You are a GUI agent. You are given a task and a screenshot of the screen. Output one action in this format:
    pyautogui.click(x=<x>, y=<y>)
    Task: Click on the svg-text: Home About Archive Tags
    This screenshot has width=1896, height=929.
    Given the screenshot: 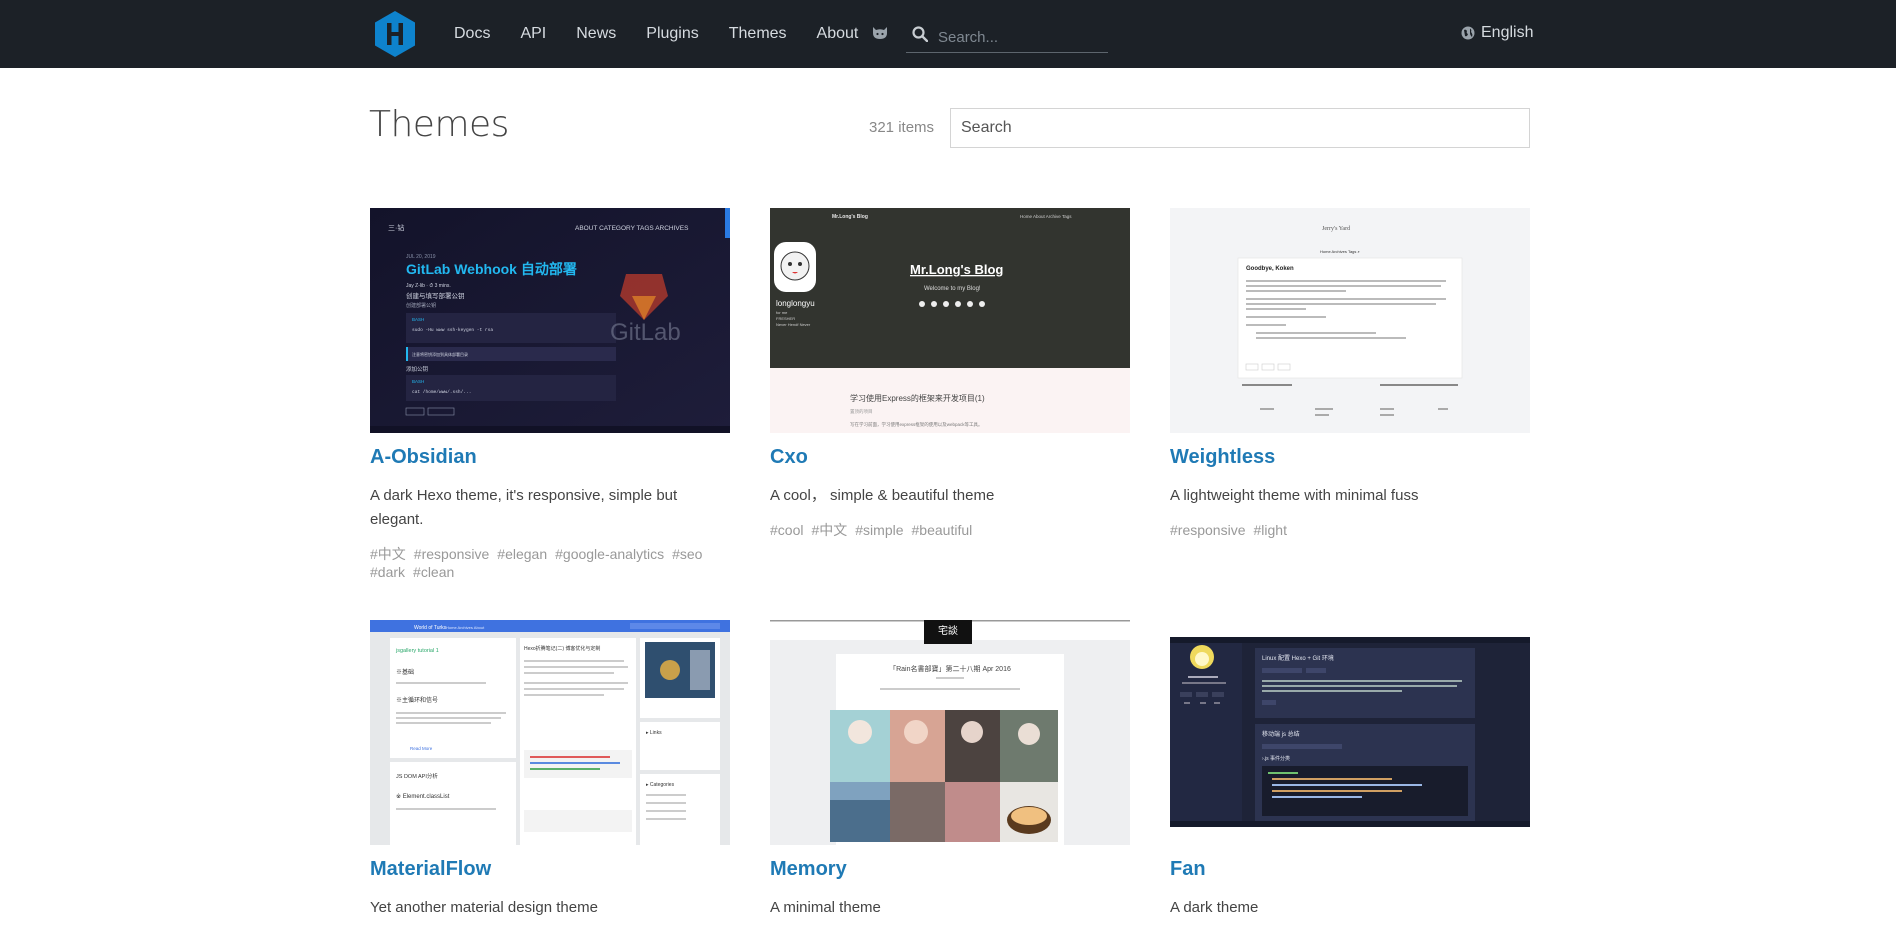 What is the action you would take?
    pyautogui.click(x=1046, y=216)
    